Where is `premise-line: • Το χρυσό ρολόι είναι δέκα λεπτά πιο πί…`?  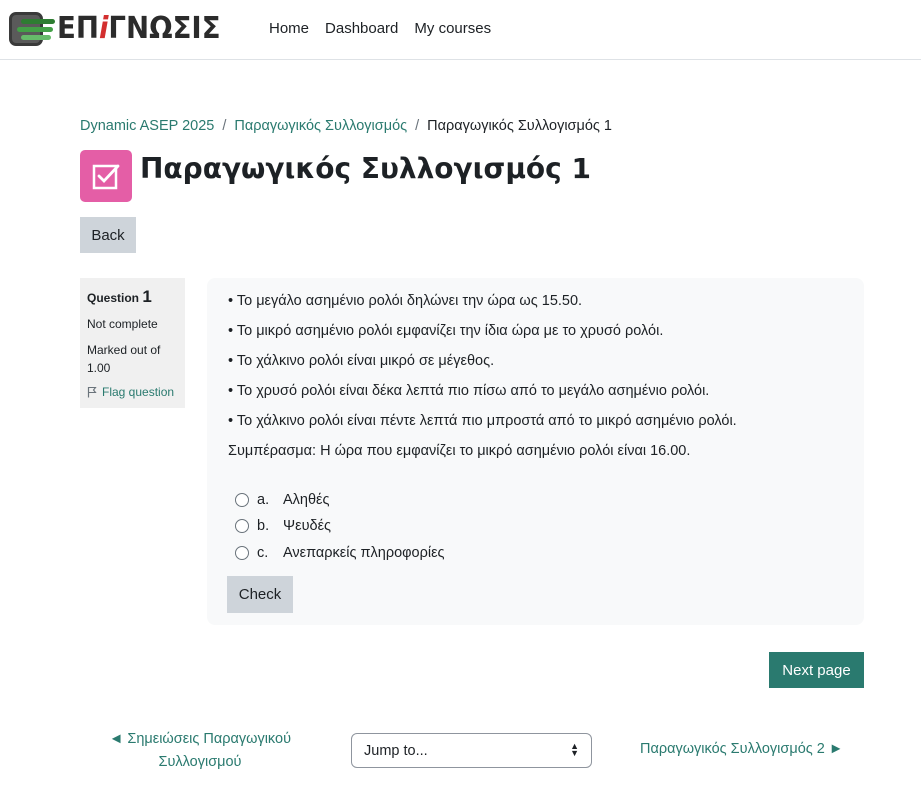
premise-line: • Το χρυσό ρολόι είναι δέκα λεπτά πιο πί… is located at coordinates (469, 391).